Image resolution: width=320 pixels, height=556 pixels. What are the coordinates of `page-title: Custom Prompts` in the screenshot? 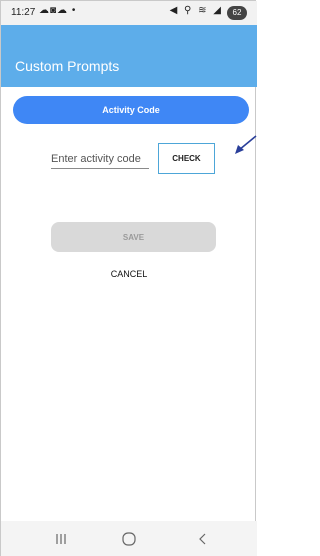 It's located at (67, 66).